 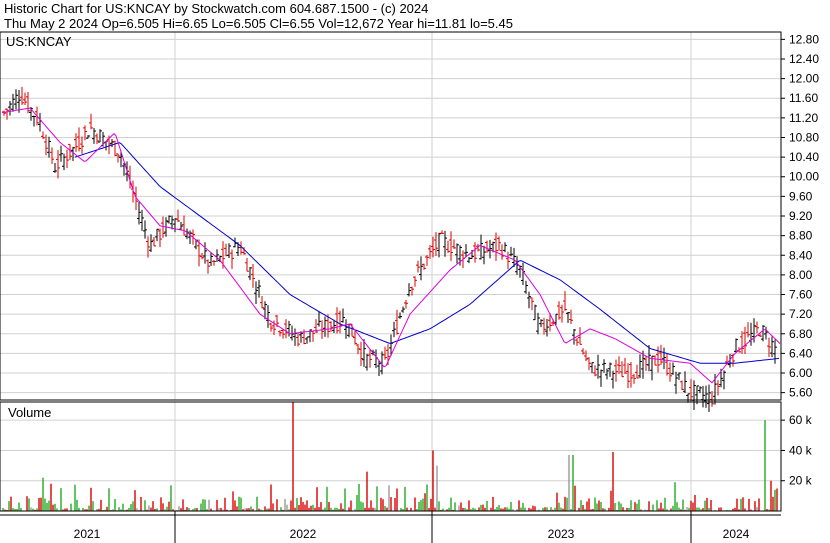 I want to click on price-tick-label: 6.40, so click(x=801, y=353).